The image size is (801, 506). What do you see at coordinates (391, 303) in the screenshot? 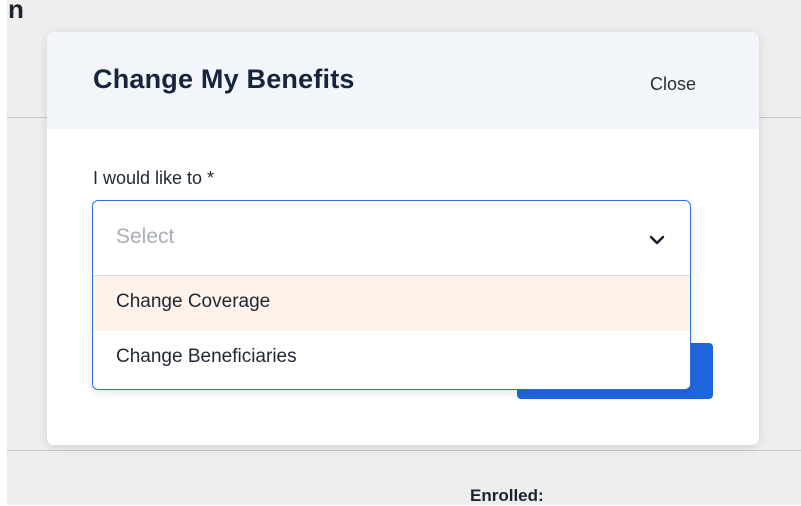
I see `option-change-coverage: Change Coverage` at bounding box center [391, 303].